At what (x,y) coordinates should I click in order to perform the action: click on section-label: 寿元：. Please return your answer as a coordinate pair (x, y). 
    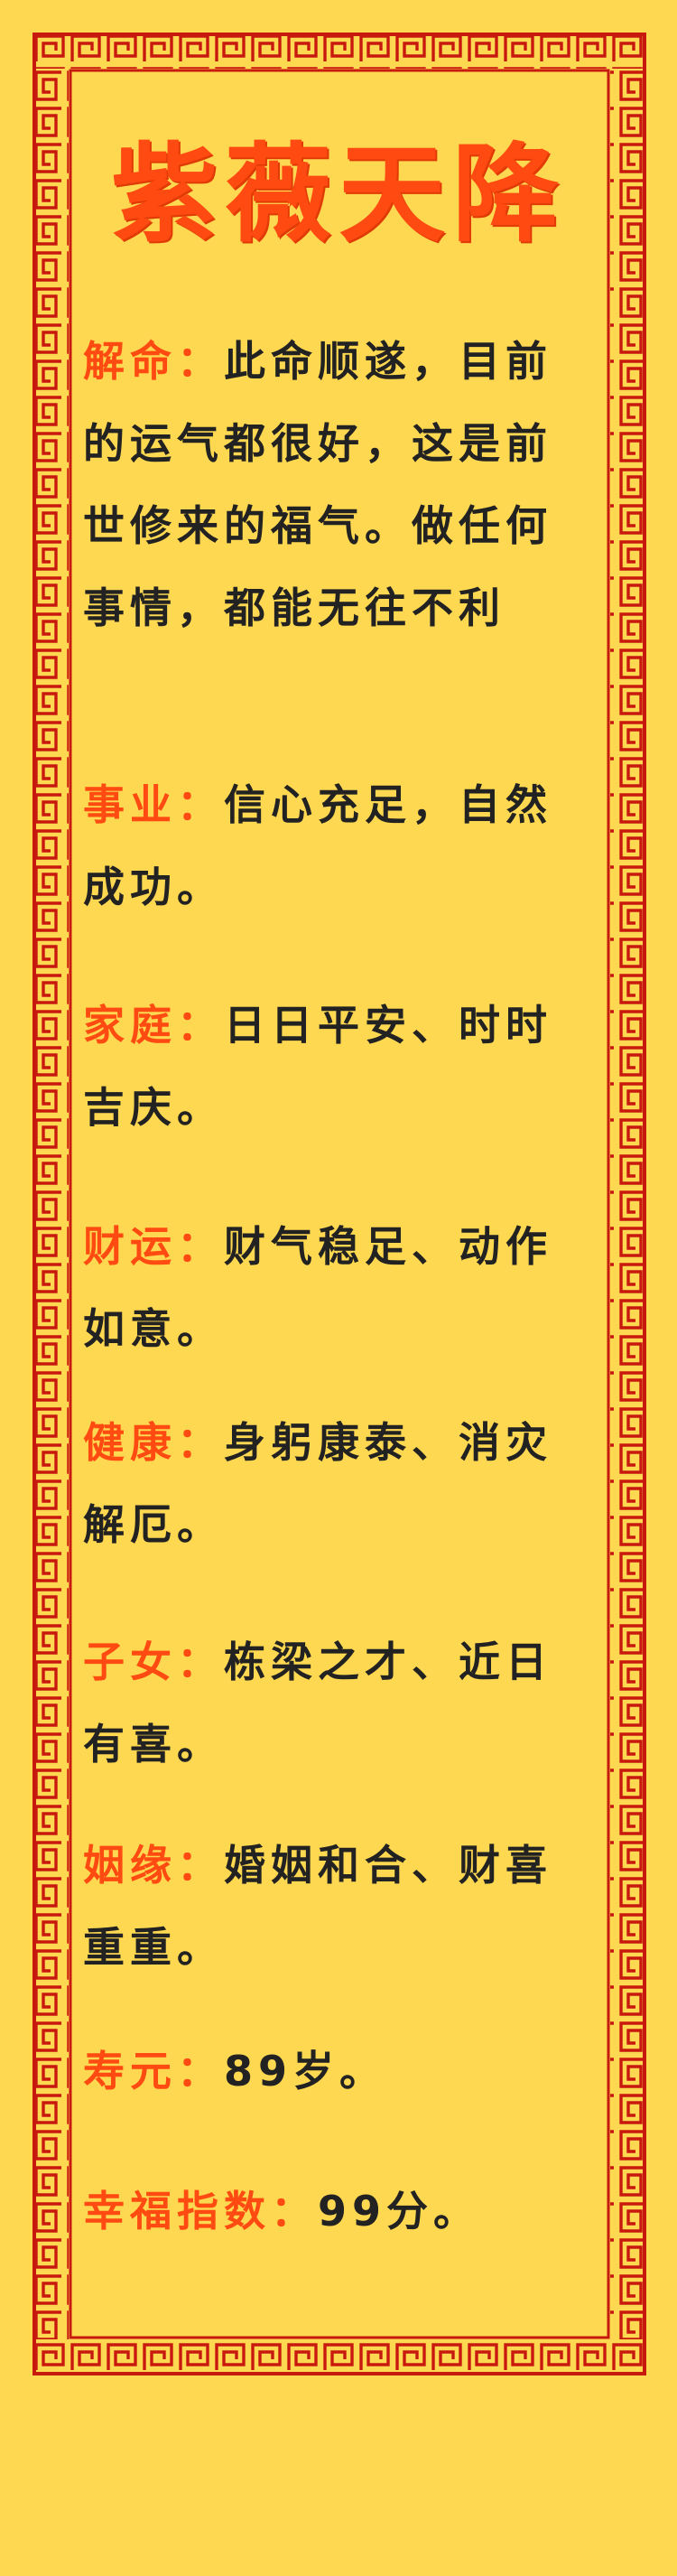
    Looking at the image, I should click on (153, 2071).